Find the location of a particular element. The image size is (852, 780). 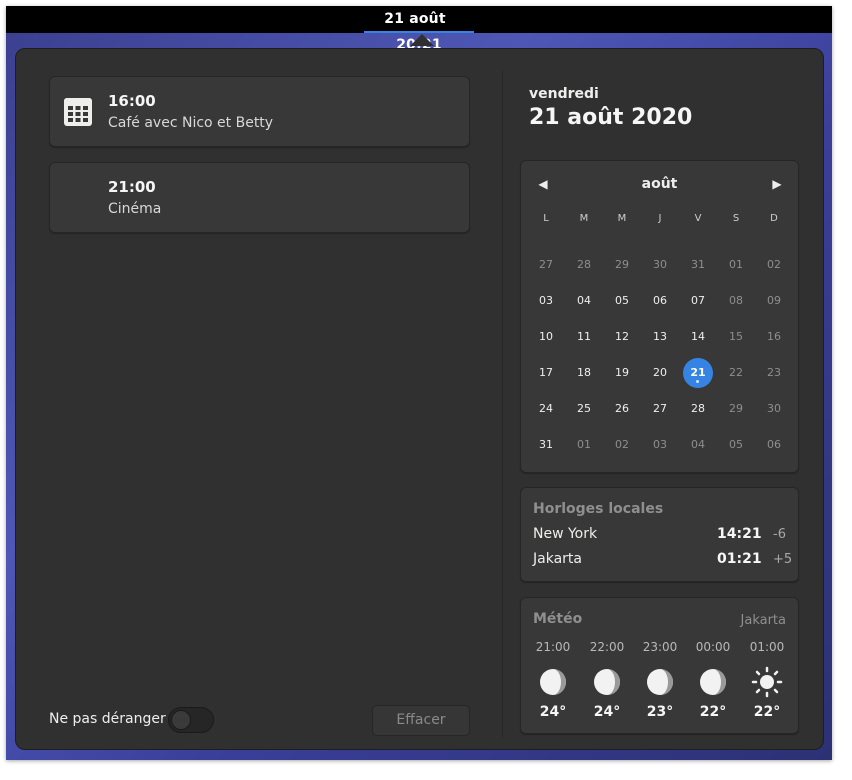

calendar-day-label: 14 is located at coordinates (698, 336).